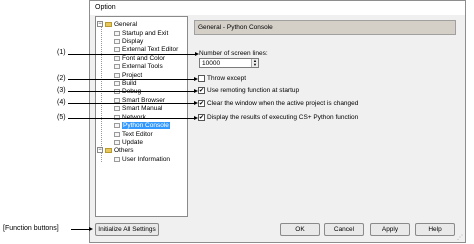 This screenshot has width=474, height=244. What do you see at coordinates (133, 135) in the screenshot?
I see `tree-item-text-editor: Text Editor` at bounding box center [133, 135].